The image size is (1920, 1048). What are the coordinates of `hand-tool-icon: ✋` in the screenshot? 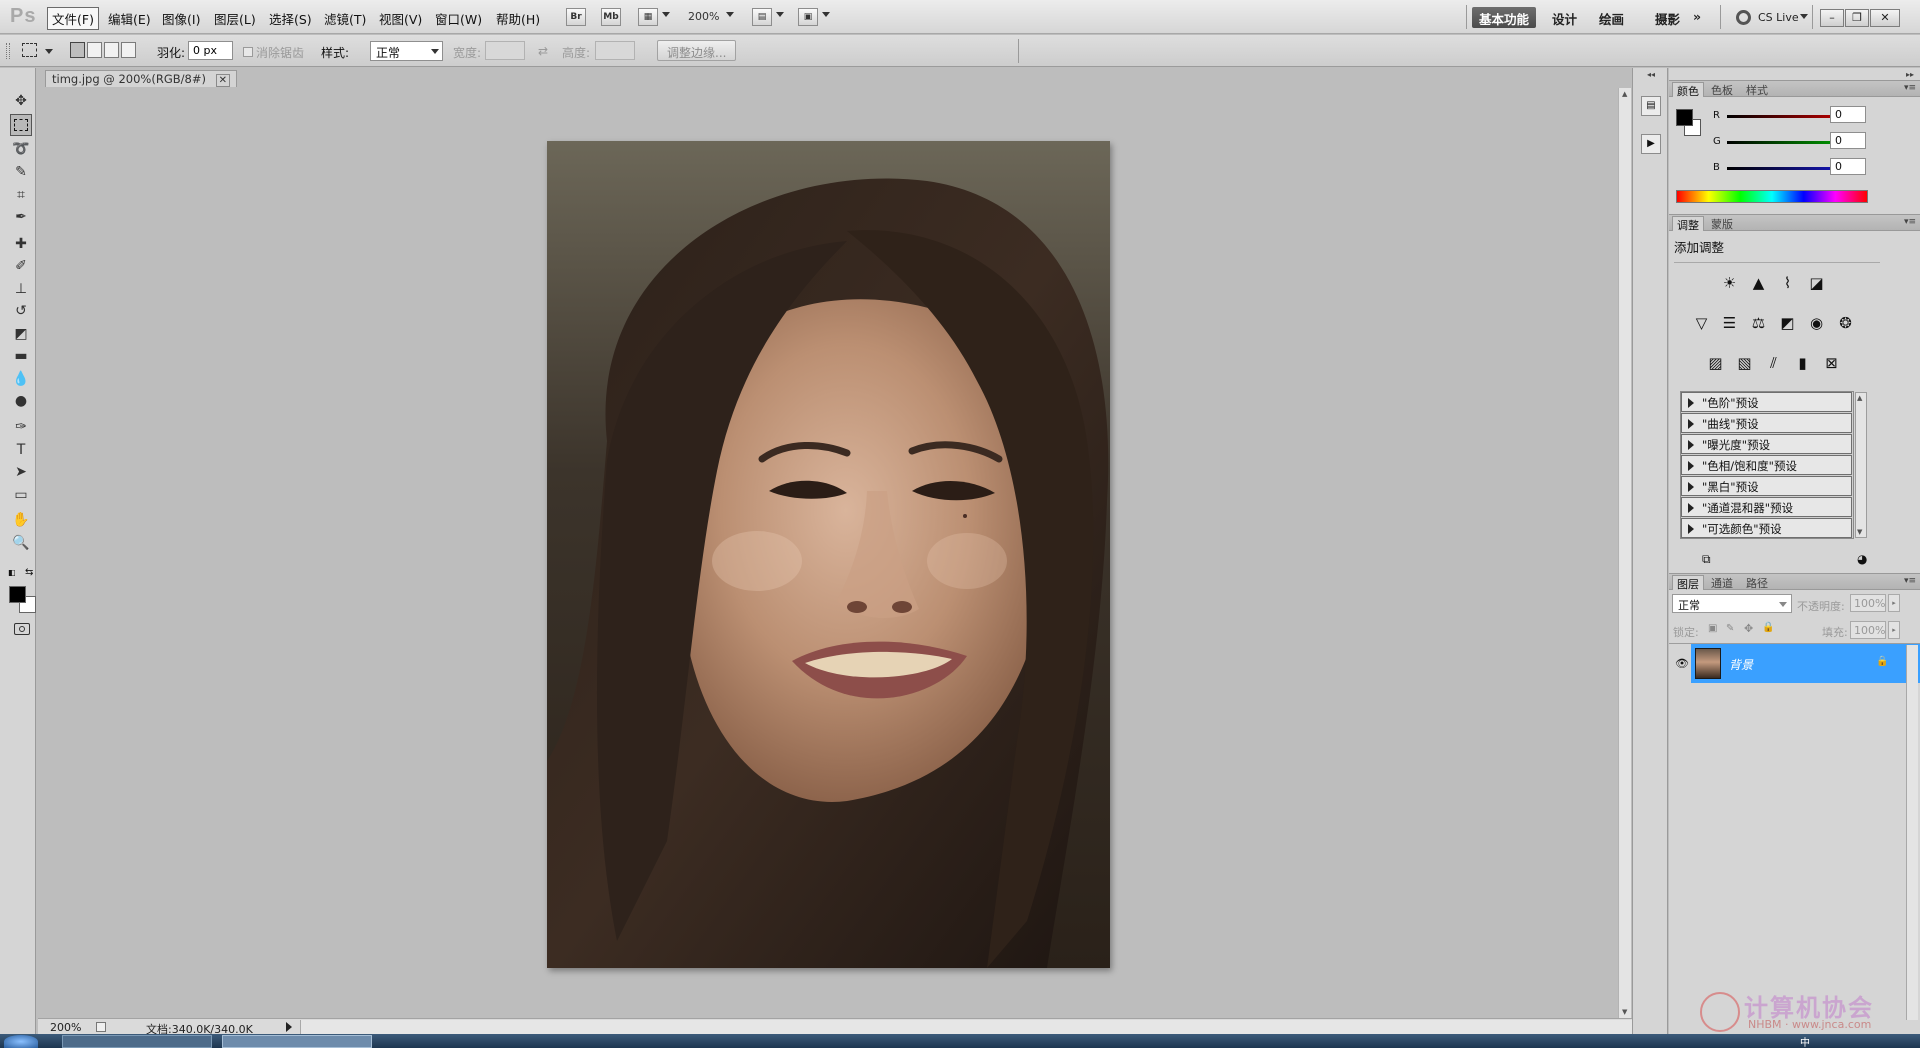 It's located at (21, 520).